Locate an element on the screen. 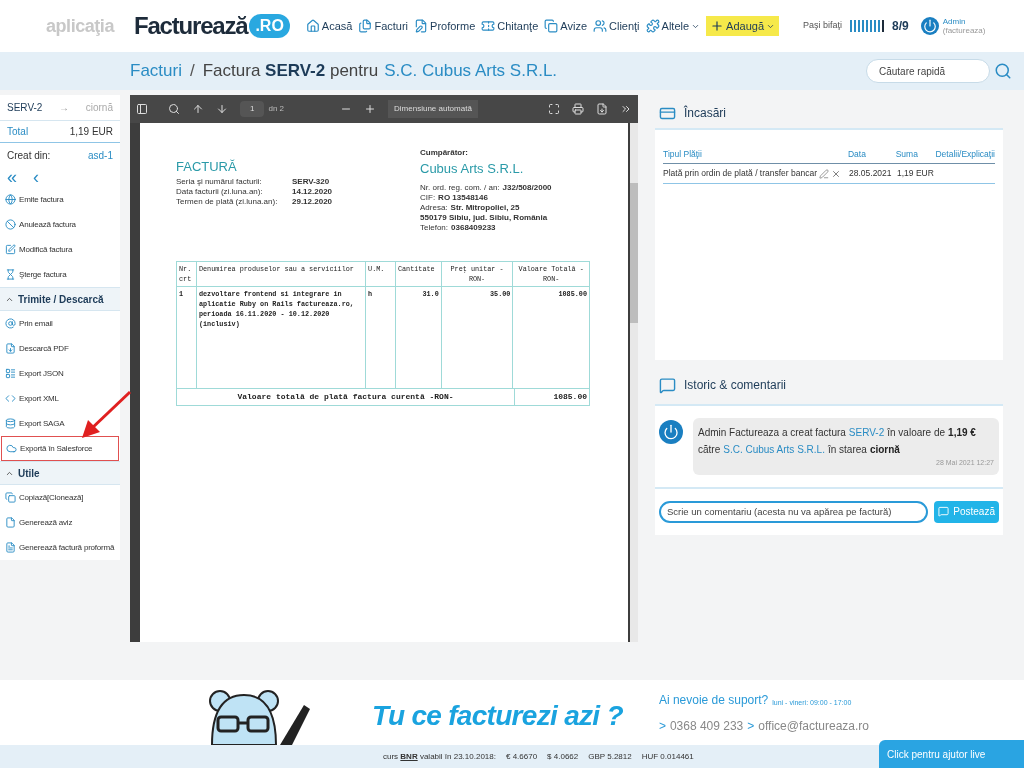 This screenshot has height=768, width=1024. history-value: ciornă is located at coordinates (884, 450).